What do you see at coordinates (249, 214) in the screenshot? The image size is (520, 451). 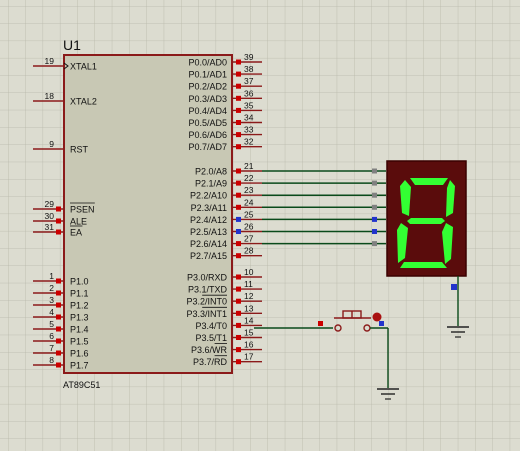 I see `pin-number: 25` at bounding box center [249, 214].